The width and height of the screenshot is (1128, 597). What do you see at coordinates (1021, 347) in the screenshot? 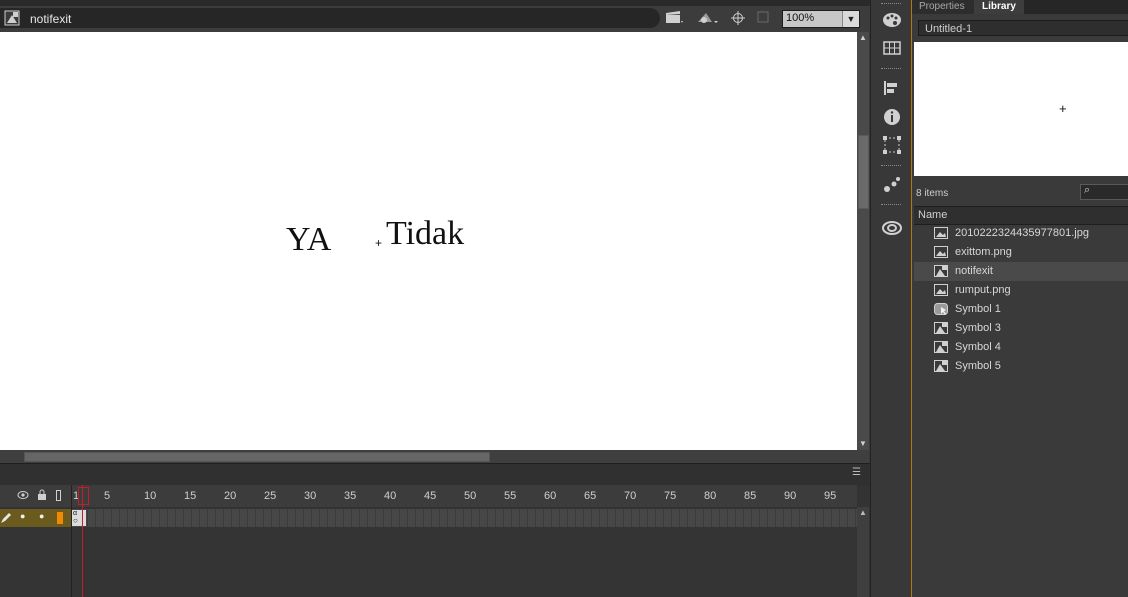
I see `library-item: Symbol 4` at bounding box center [1021, 347].